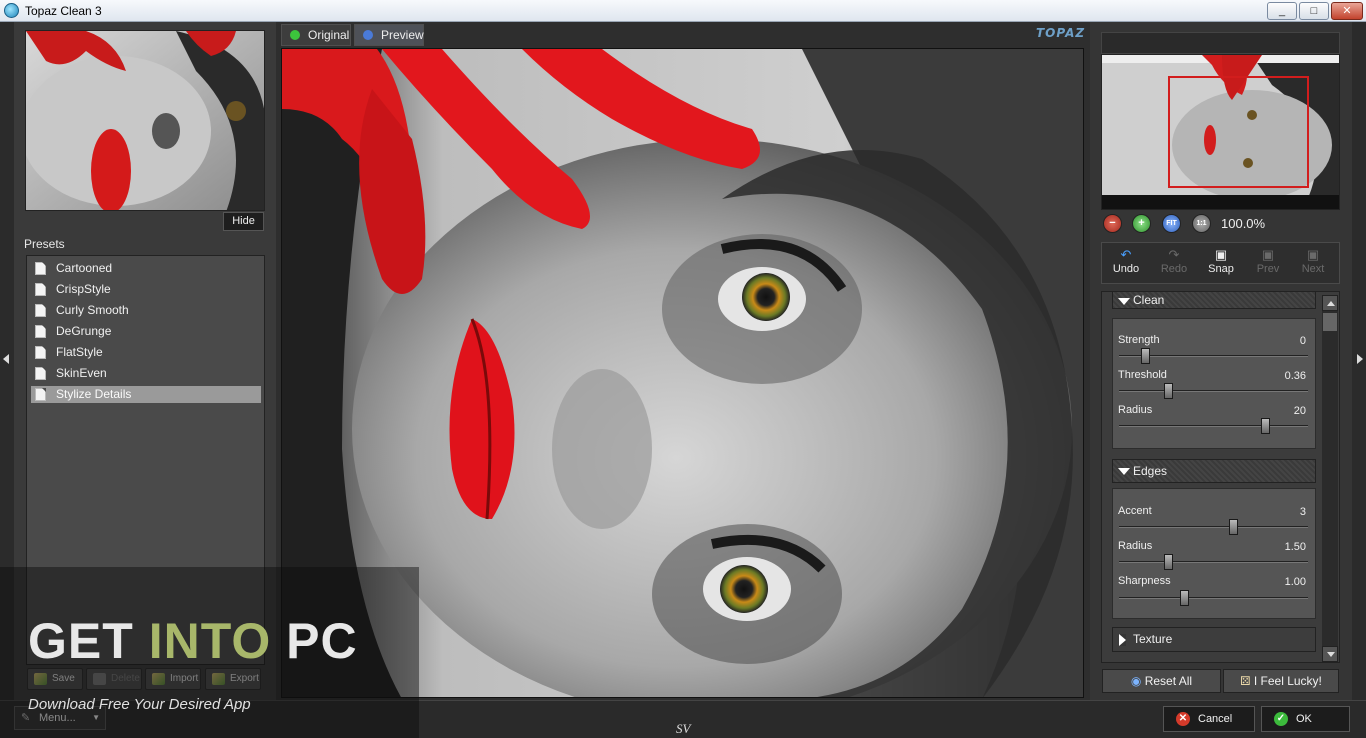 This screenshot has height=738, width=1366. Describe the element at coordinates (1281, 719) in the screenshot. I see `check-icon: ✓` at that location.